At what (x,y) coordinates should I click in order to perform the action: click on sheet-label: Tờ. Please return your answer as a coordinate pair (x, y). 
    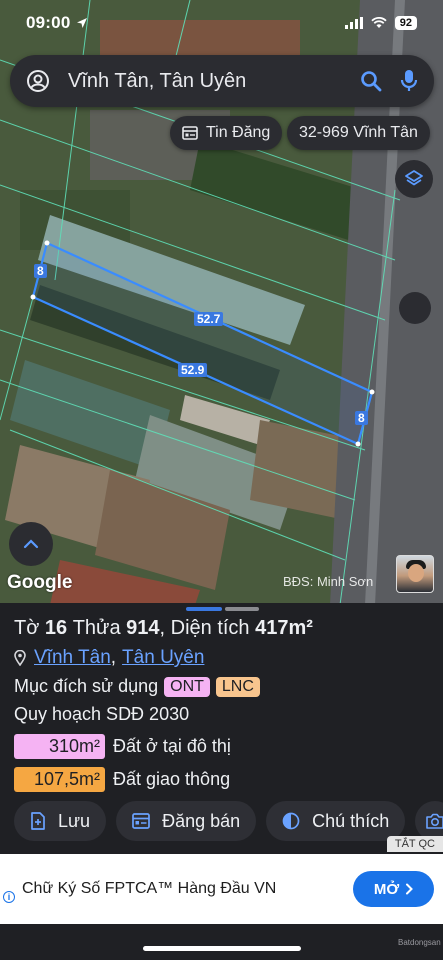
    Looking at the image, I should click on (27, 628).